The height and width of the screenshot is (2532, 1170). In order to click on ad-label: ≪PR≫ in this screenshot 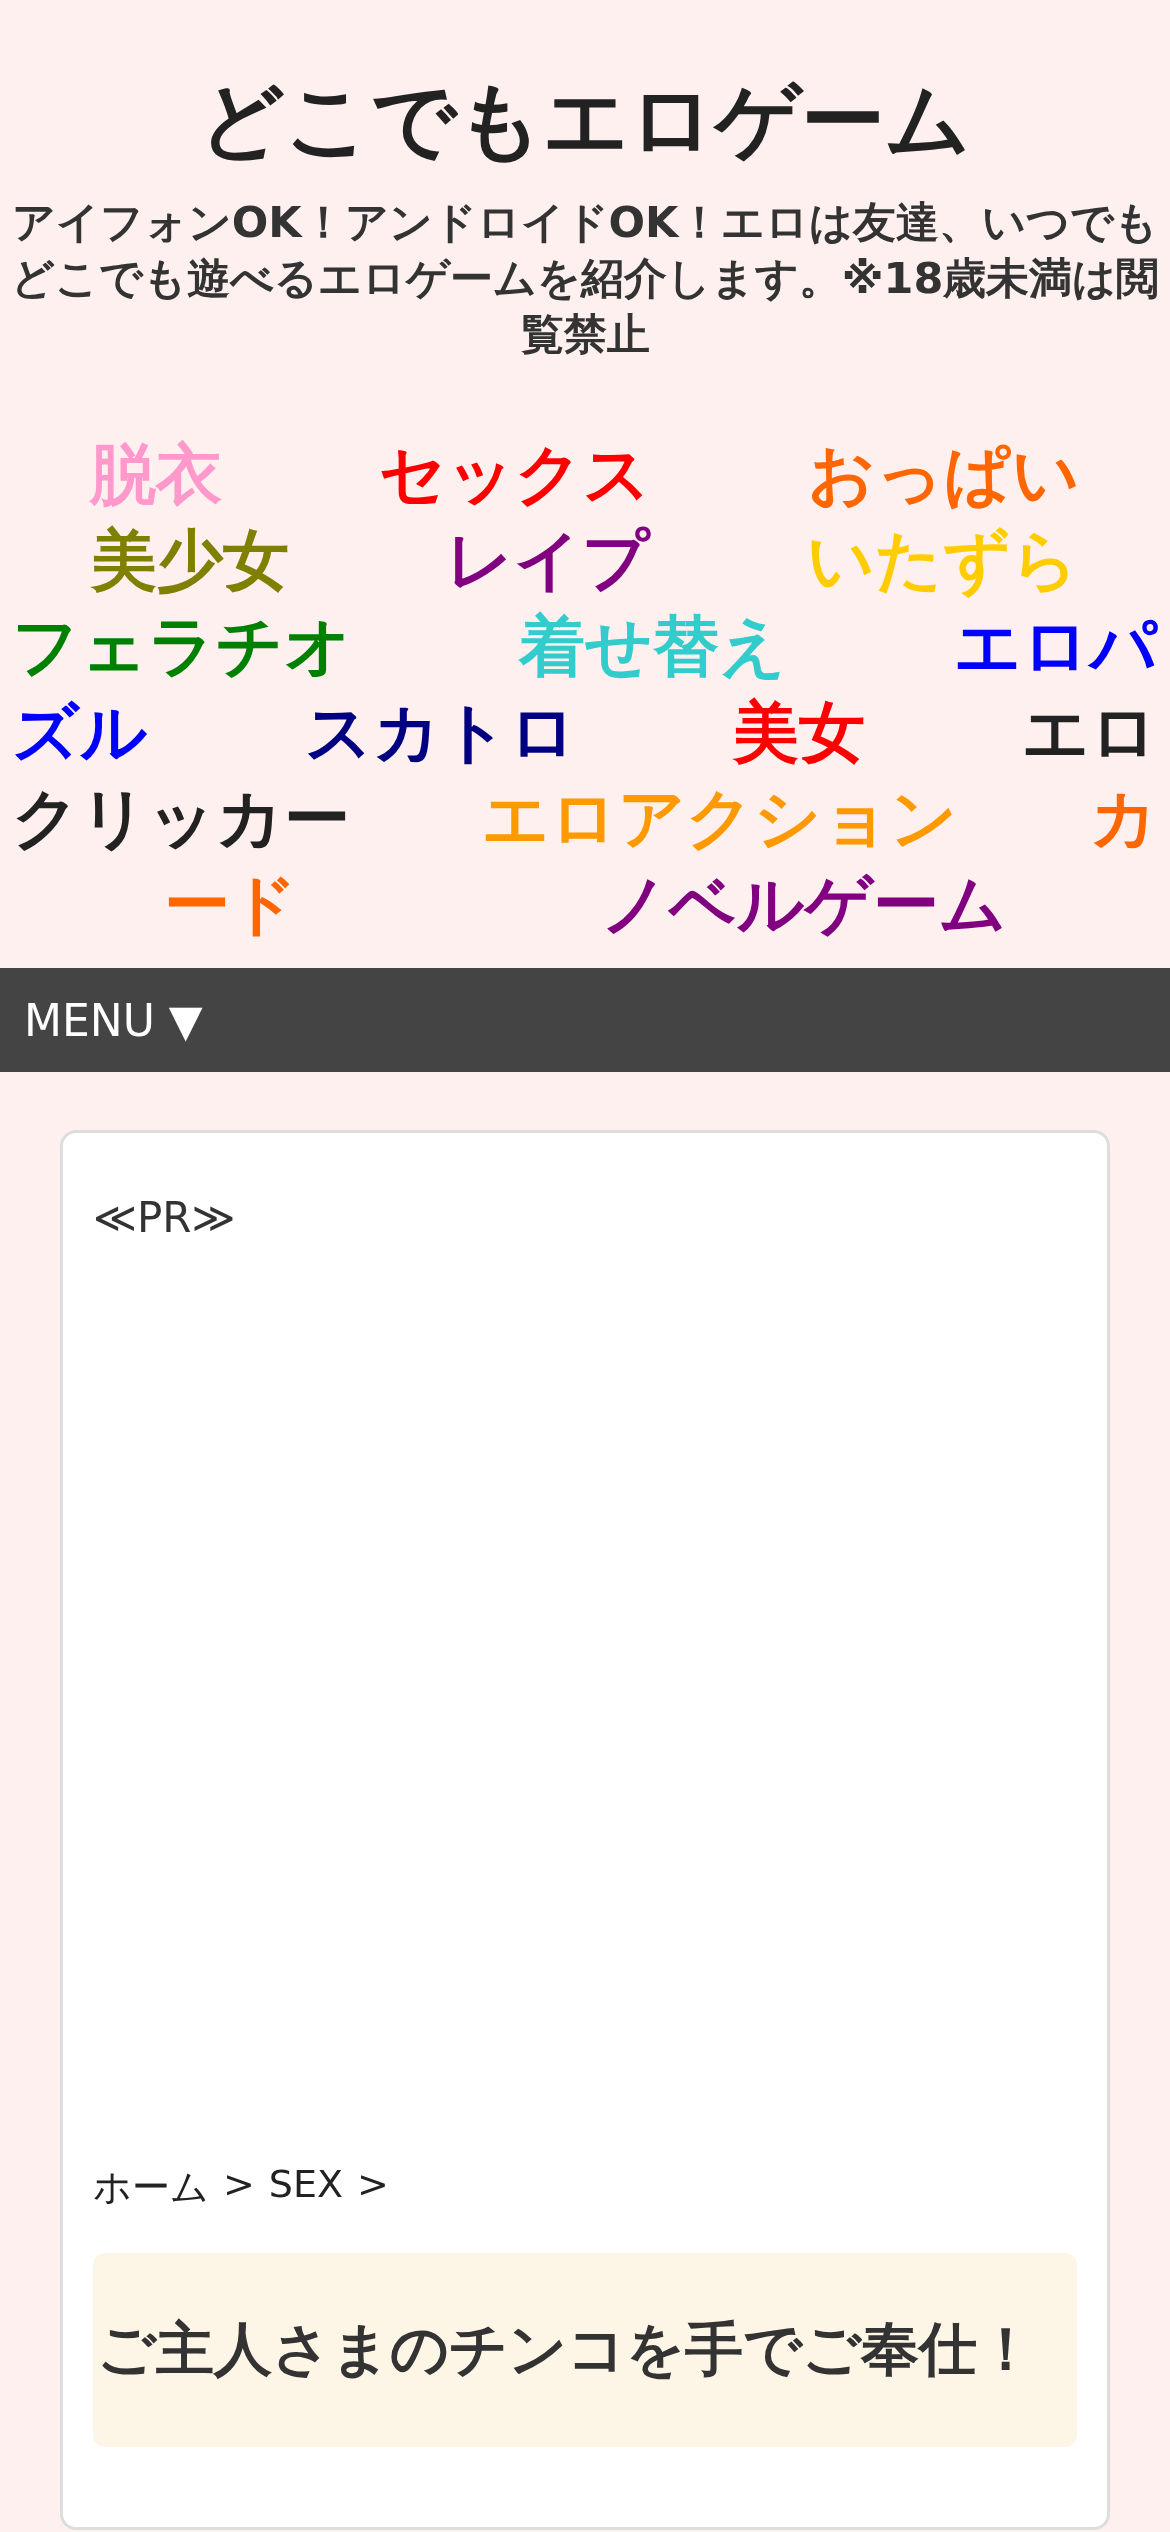, I will do `click(164, 1218)`.